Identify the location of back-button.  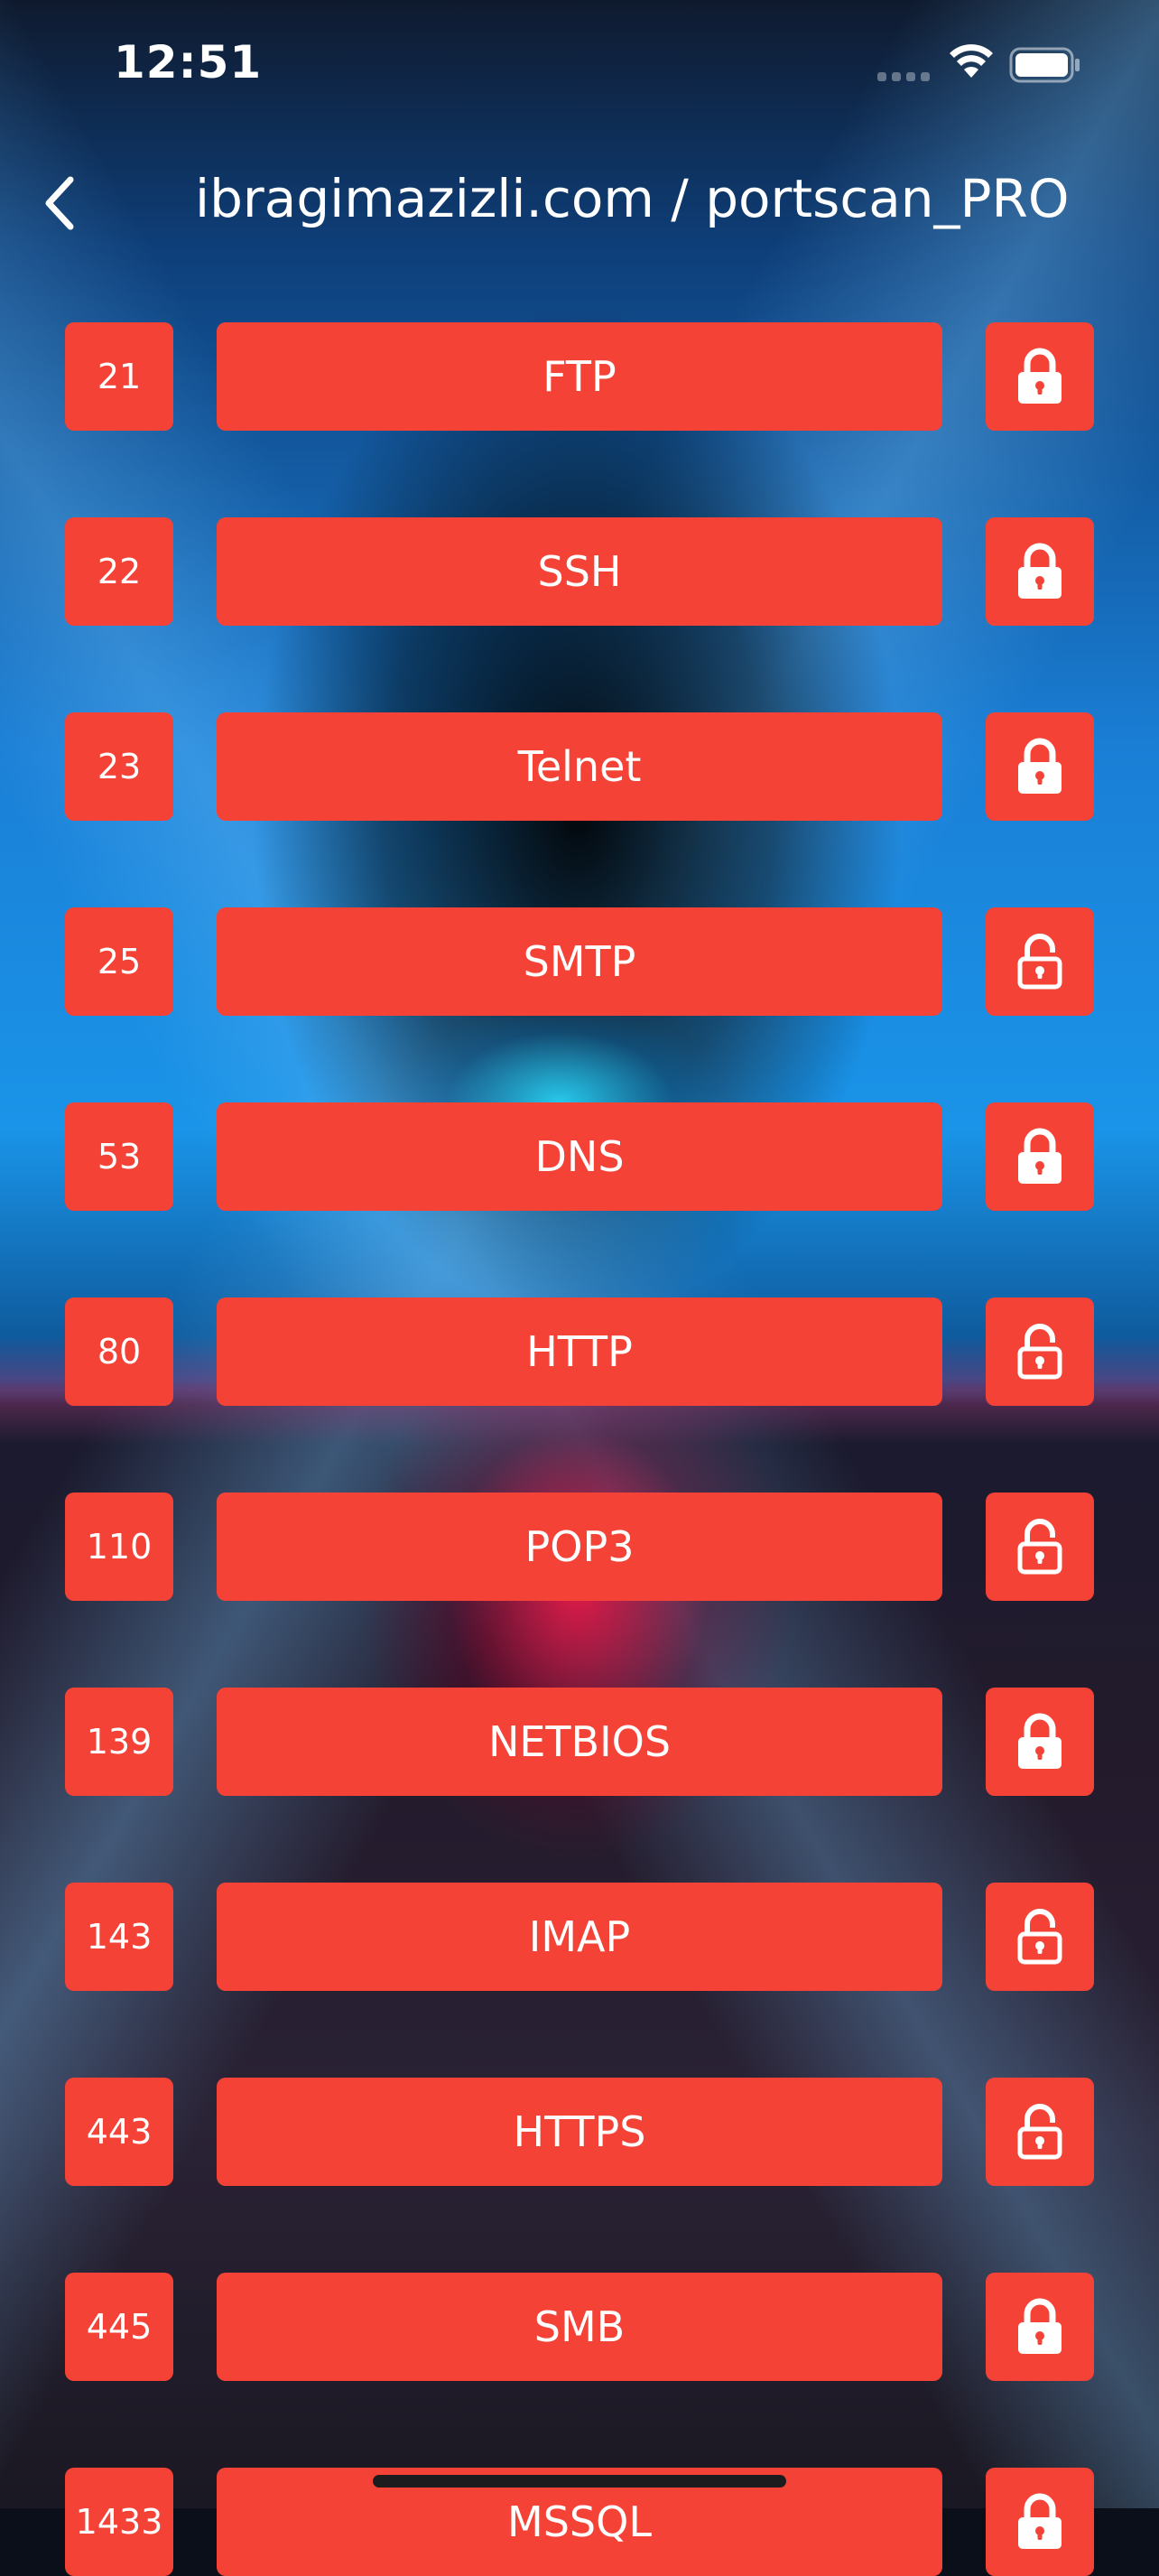
(59, 203).